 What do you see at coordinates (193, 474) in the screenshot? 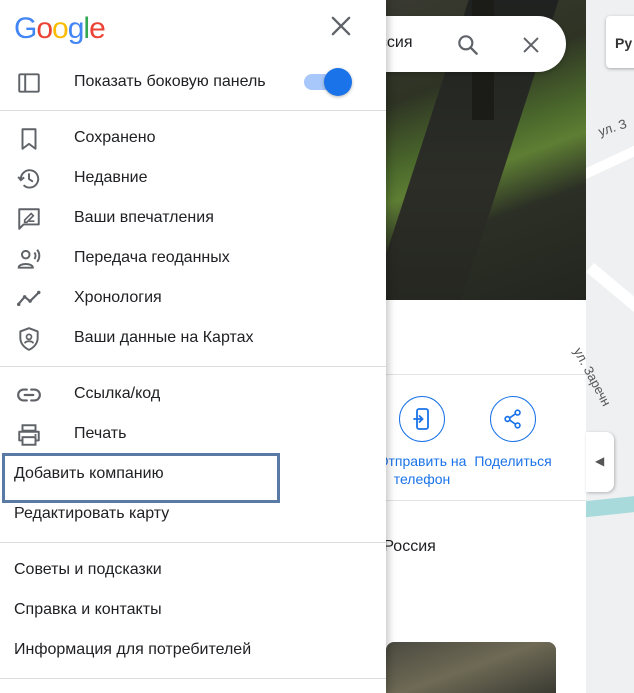
I see `menu-item-add-business: Добавить компанию` at bounding box center [193, 474].